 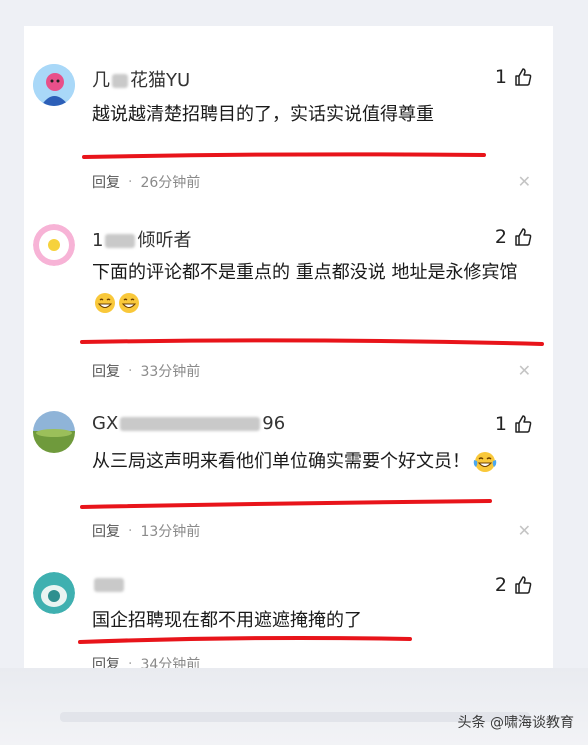 I want to click on timestamp: 34分钟前, so click(x=170, y=662).